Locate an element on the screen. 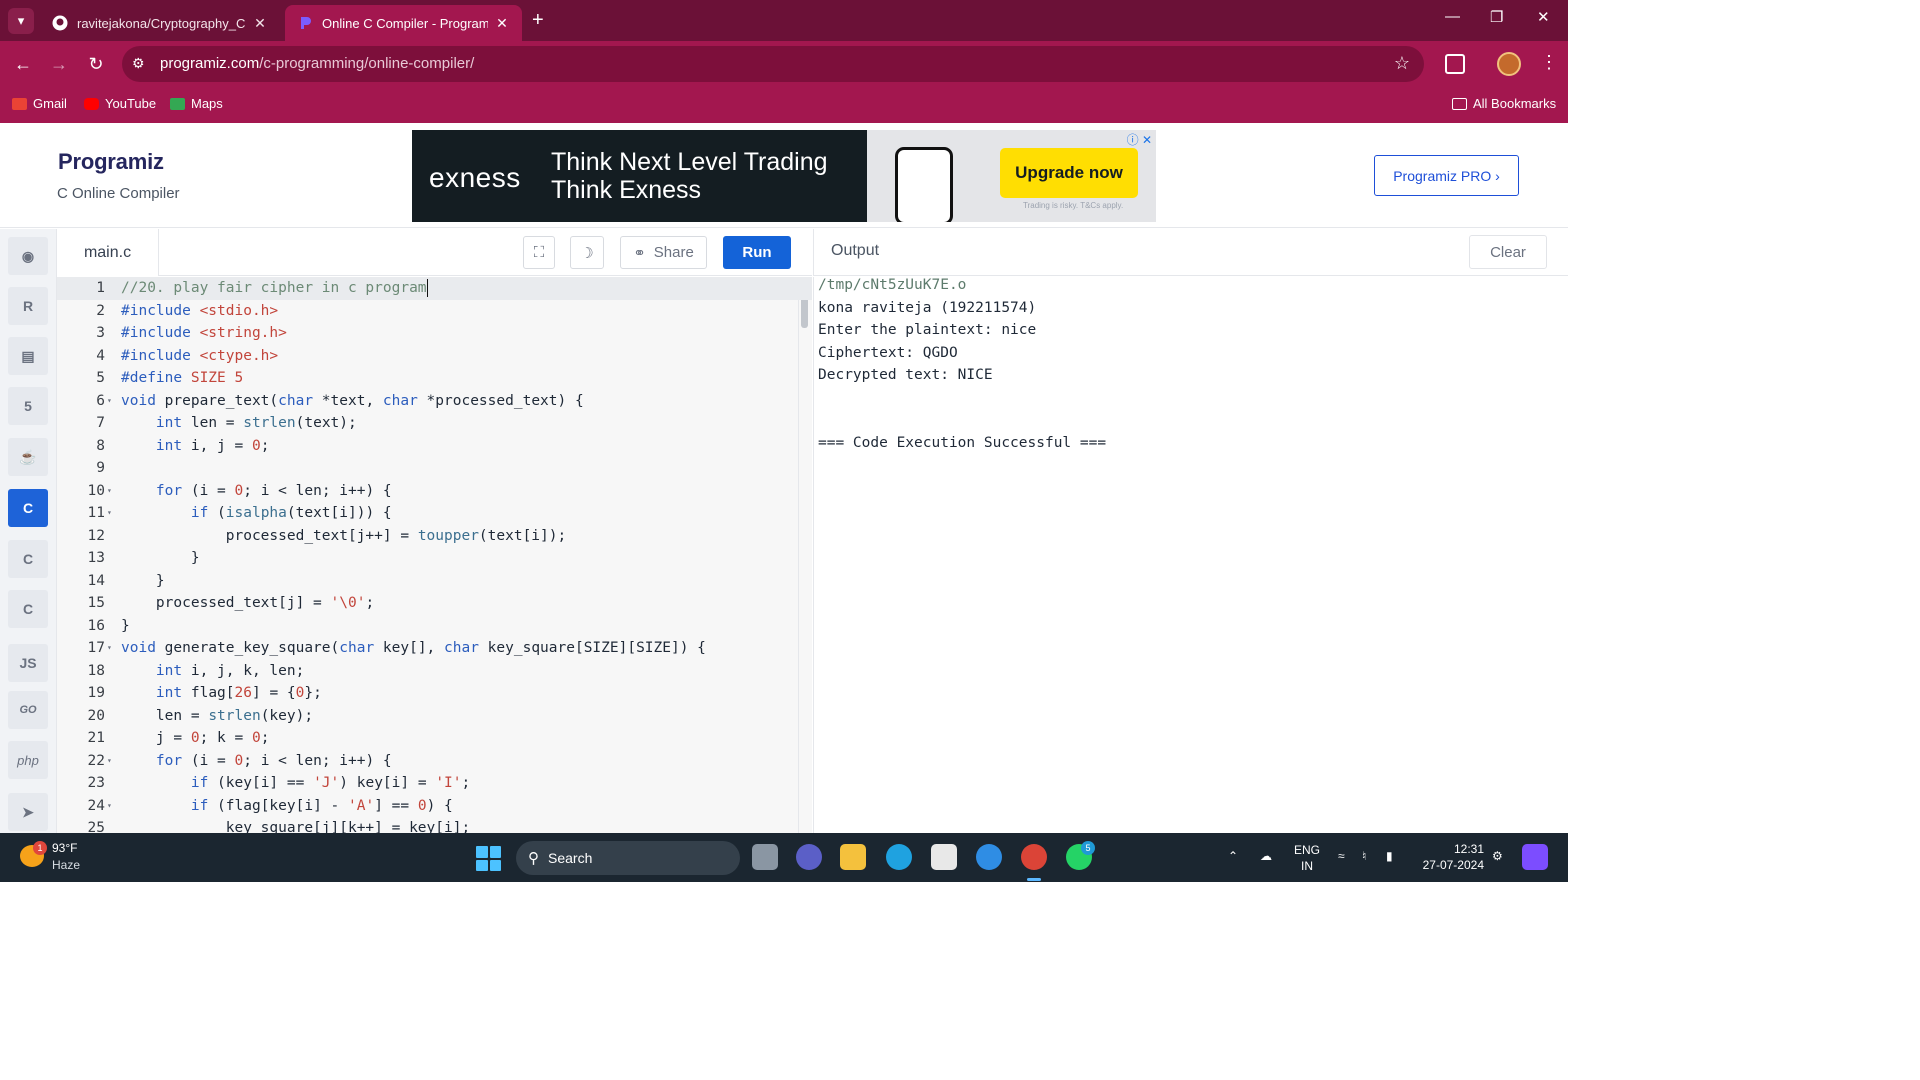 Image resolution: width=1920 pixels, height=1080 pixels. run-button: Run is located at coordinates (757, 252).